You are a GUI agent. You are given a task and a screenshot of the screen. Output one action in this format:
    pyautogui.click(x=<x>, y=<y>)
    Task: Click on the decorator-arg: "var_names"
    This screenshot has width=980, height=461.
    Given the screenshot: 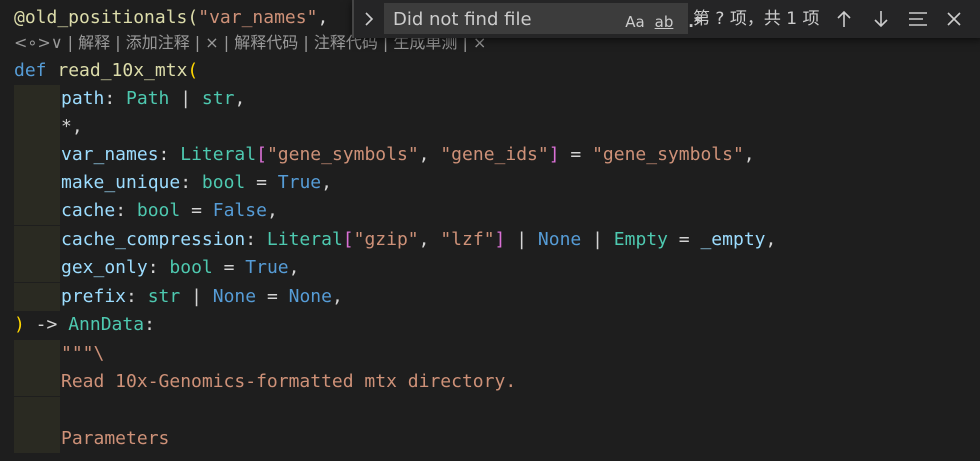 What is the action you would take?
    pyautogui.click(x=258, y=17)
    